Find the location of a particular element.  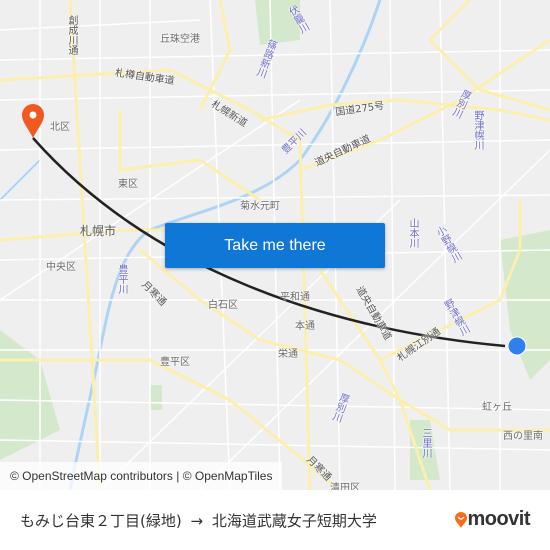

moovit-pin-icon is located at coordinates (461, 519).